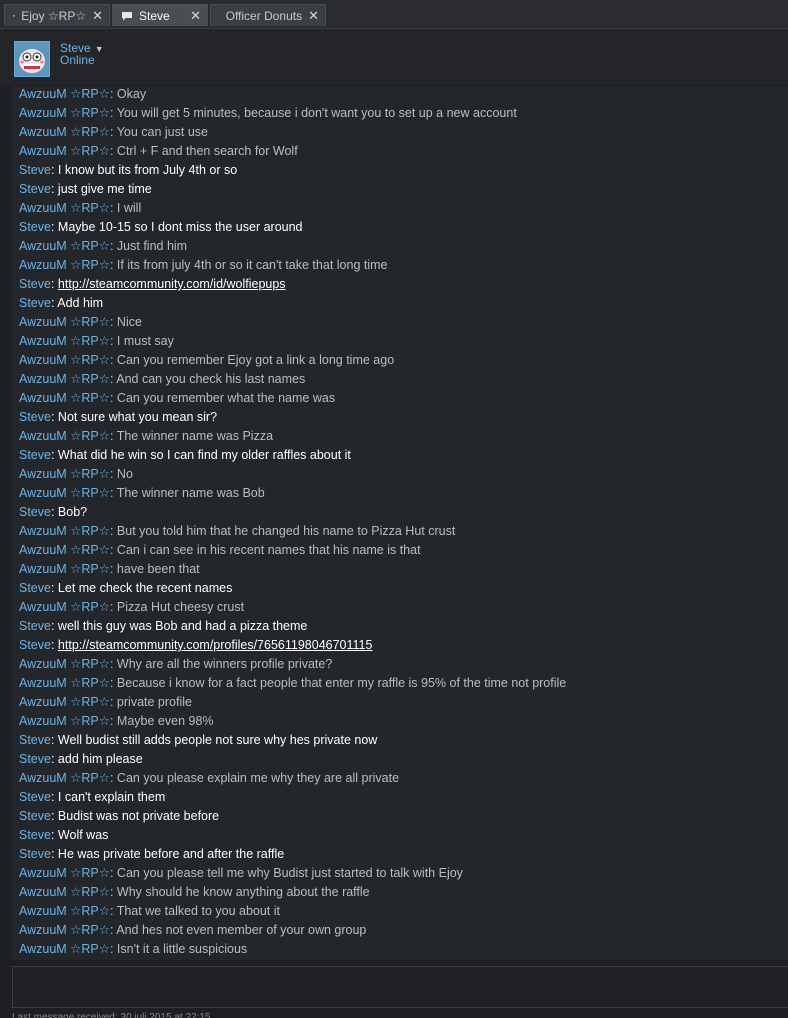 The height and width of the screenshot is (1018, 788). Describe the element at coordinates (400, 607) in the screenshot. I see `chat-message: AwzuuM ☆RP☆: Pizza Hut cheesy crust` at that location.